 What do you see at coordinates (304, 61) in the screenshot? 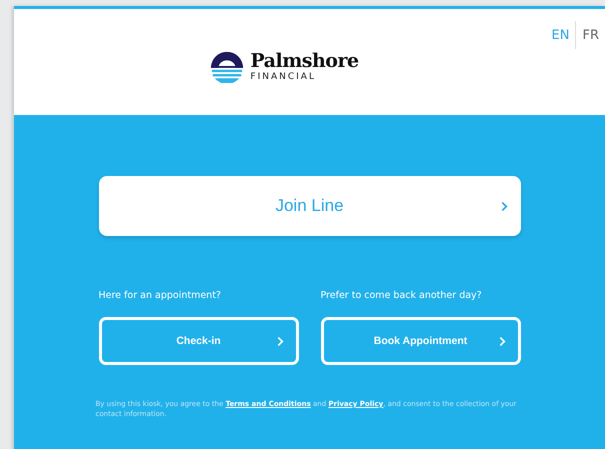
I see `brand-name: Palmshore` at bounding box center [304, 61].